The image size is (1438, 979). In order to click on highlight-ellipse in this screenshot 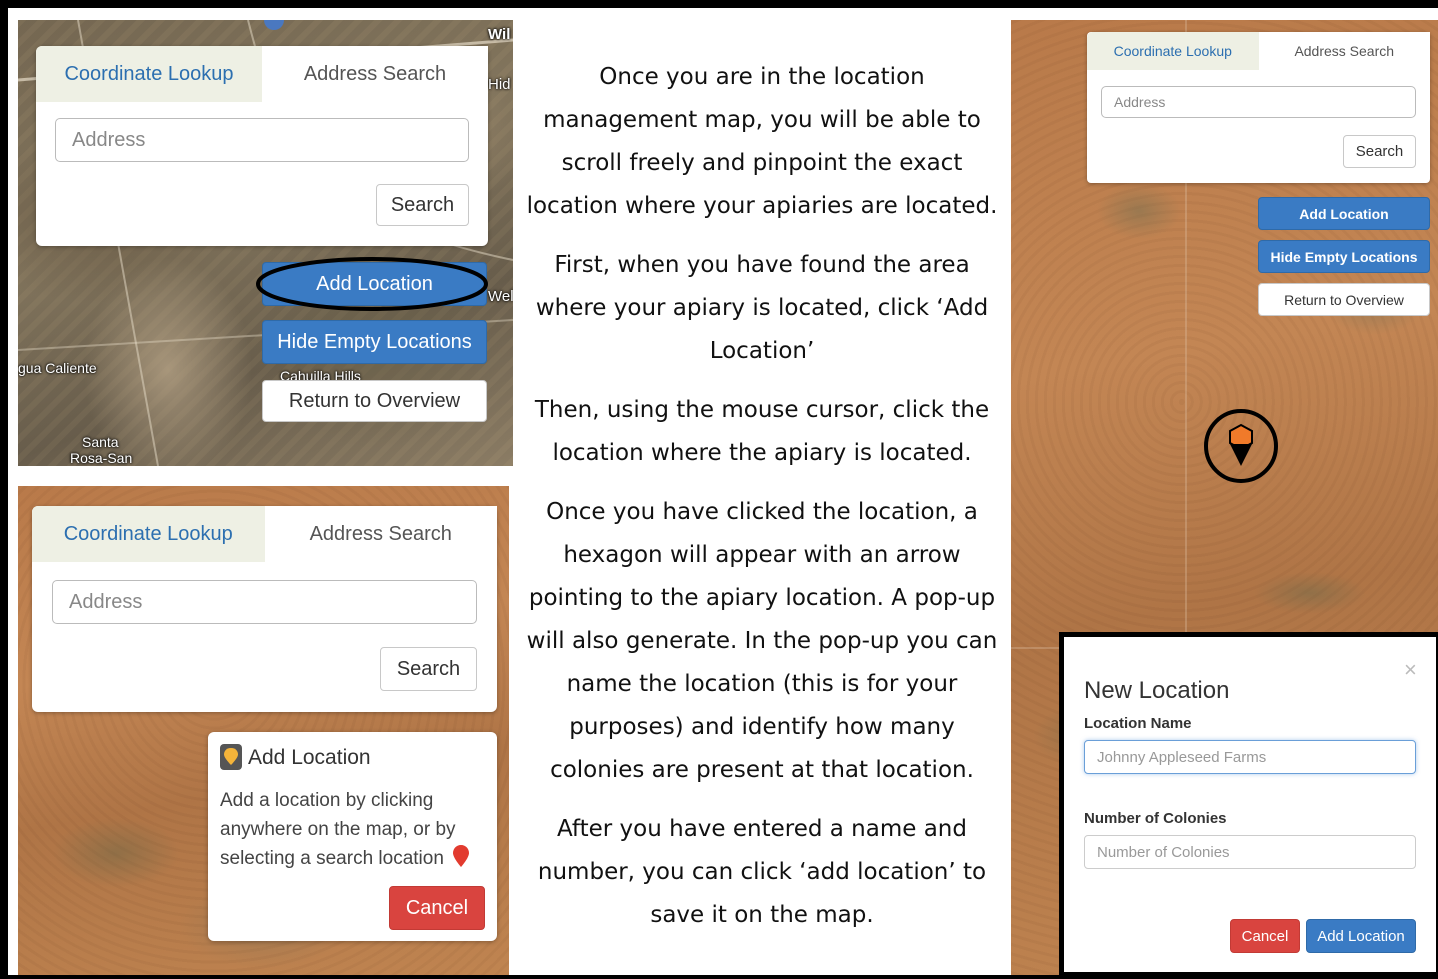, I will do `click(372, 284)`.